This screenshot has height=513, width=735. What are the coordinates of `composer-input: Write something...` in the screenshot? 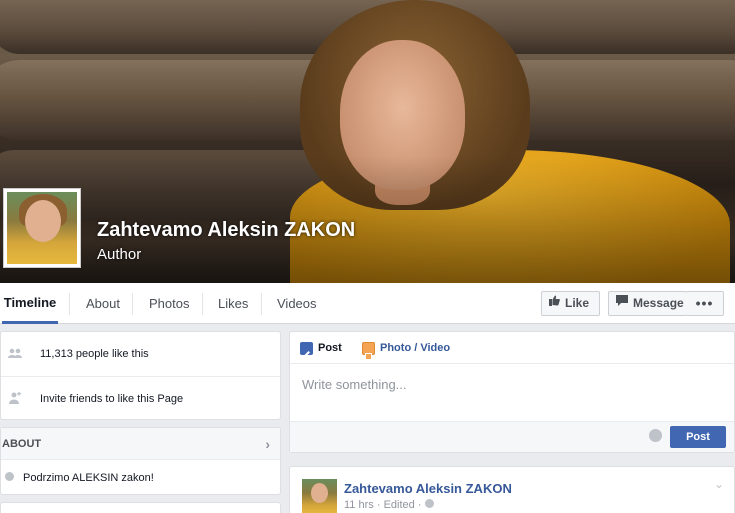 It's located at (354, 384).